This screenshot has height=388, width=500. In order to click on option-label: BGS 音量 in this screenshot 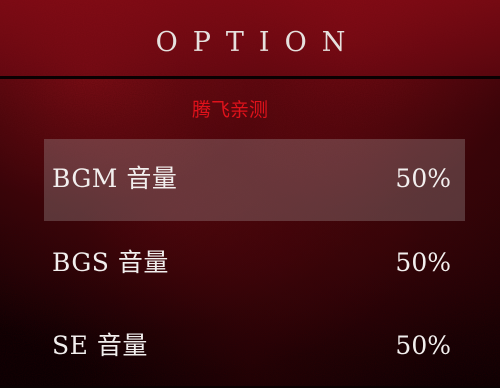, I will do `click(110, 262)`.